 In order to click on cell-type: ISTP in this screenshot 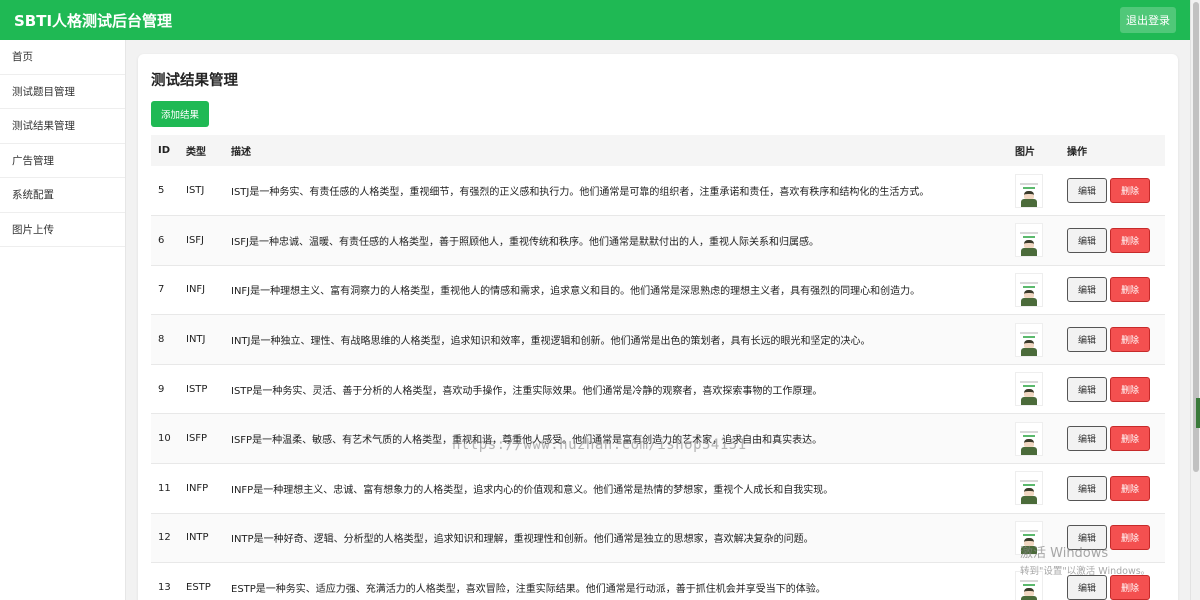, I will do `click(201, 389)`.